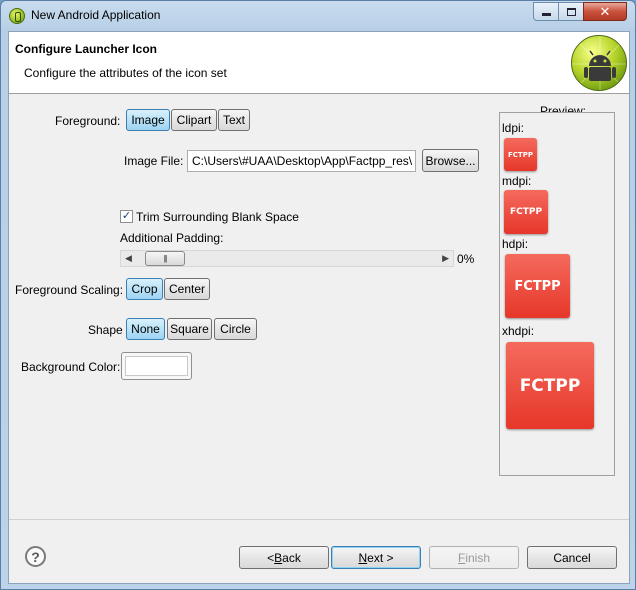 The image size is (636, 590). I want to click on next-mnemonic: N, so click(363, 557).